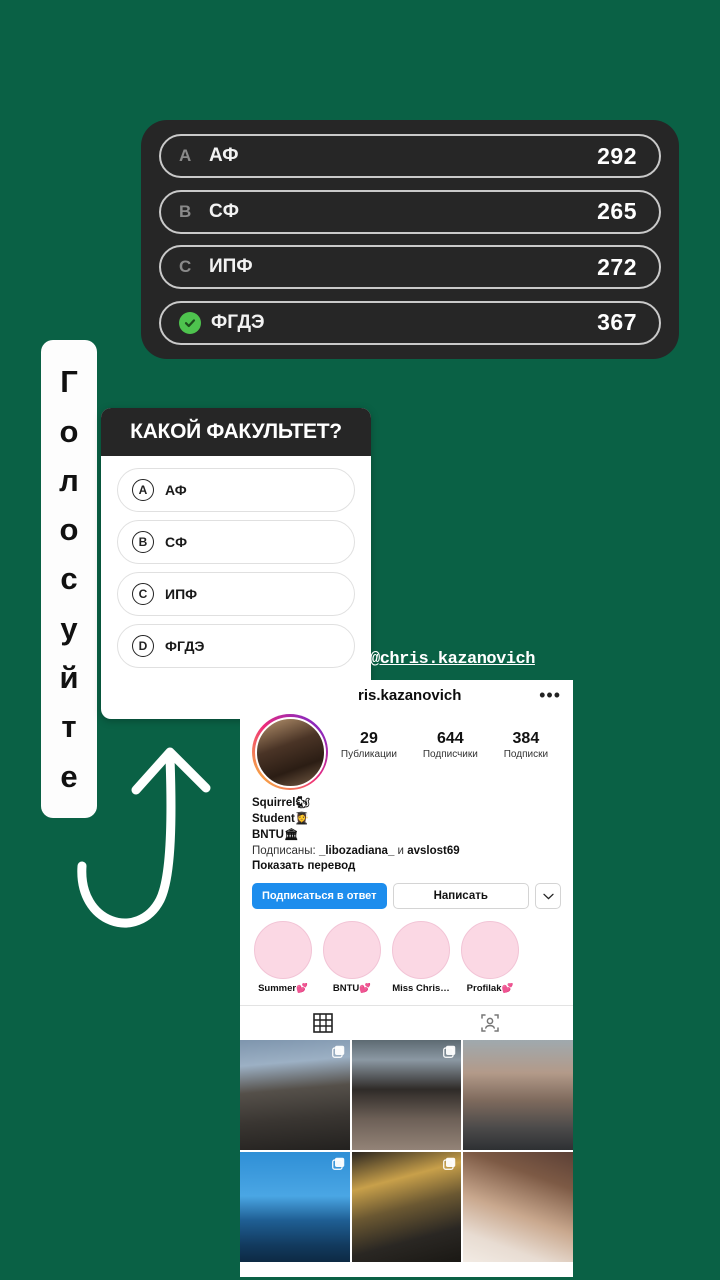  Describe the element at coordinates (236, 567) in the screenshot. I see `quiz-options-list: A АФ B СФ C ИПФ D ФГДЭ` at that location.